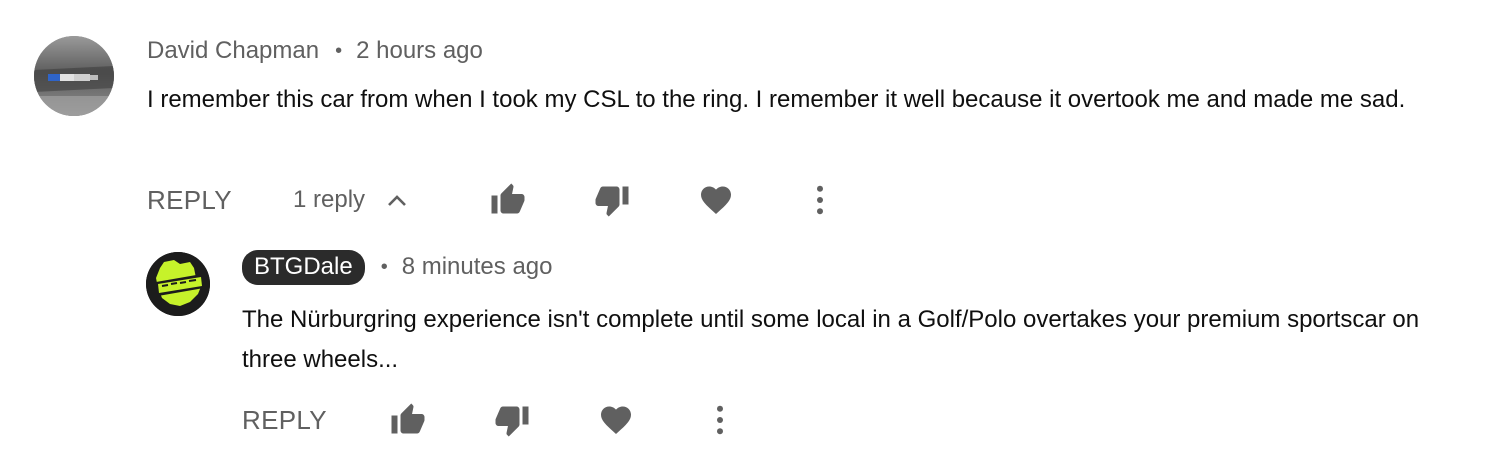 Image resolution: width=1496 pixels, height=472 pixels. I want to click on author-name: David Chapman, so click(233, 51).